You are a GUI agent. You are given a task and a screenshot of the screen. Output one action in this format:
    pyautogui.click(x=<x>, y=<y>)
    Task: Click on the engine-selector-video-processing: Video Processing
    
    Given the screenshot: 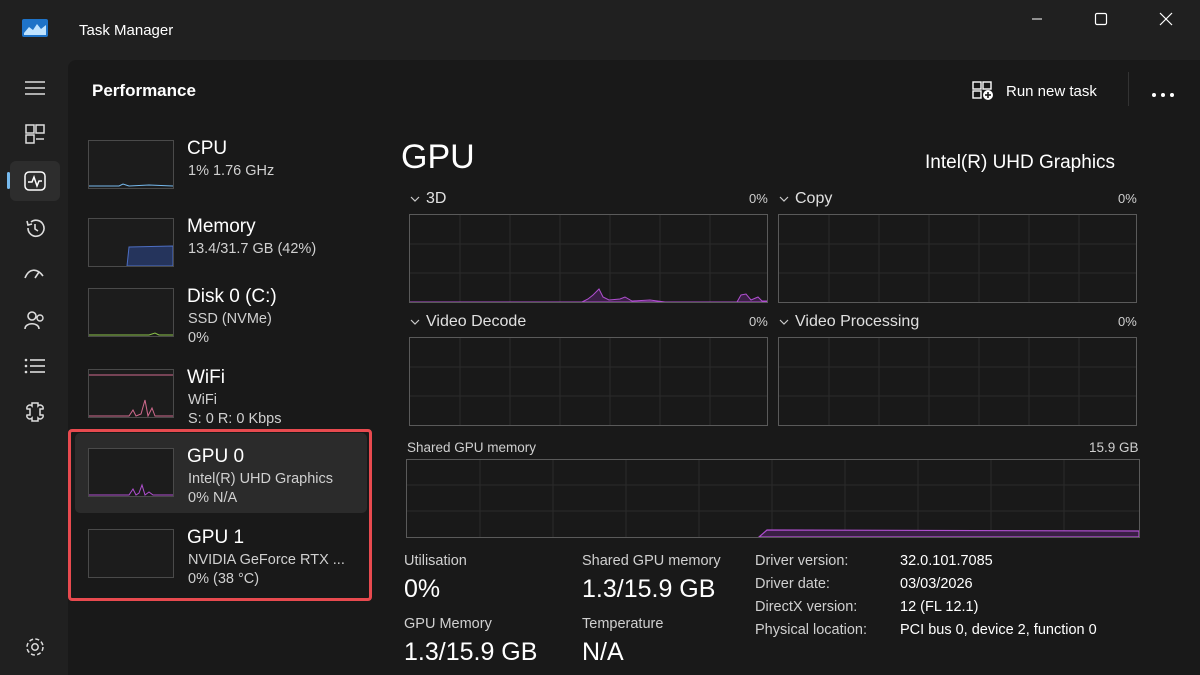 What is the action you would take?
    pyautogui.click(x=849, y=322)
    